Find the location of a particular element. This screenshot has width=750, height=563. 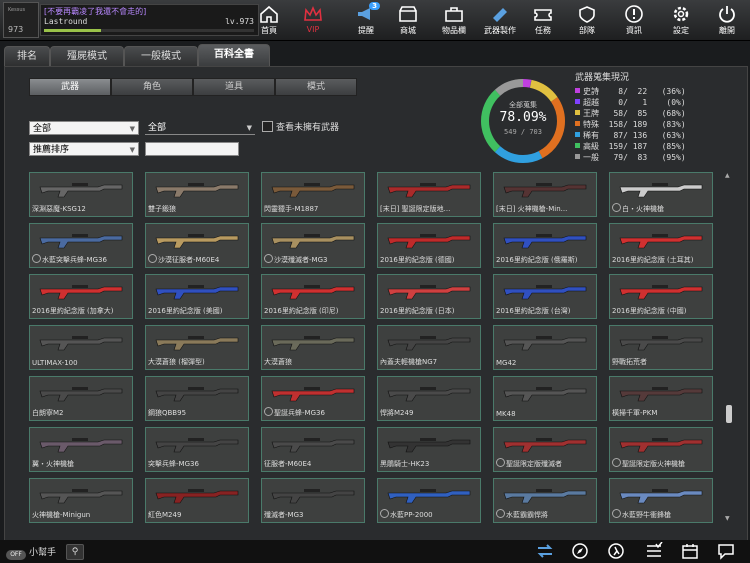

compass-icon is located at coordinates (580, 551).